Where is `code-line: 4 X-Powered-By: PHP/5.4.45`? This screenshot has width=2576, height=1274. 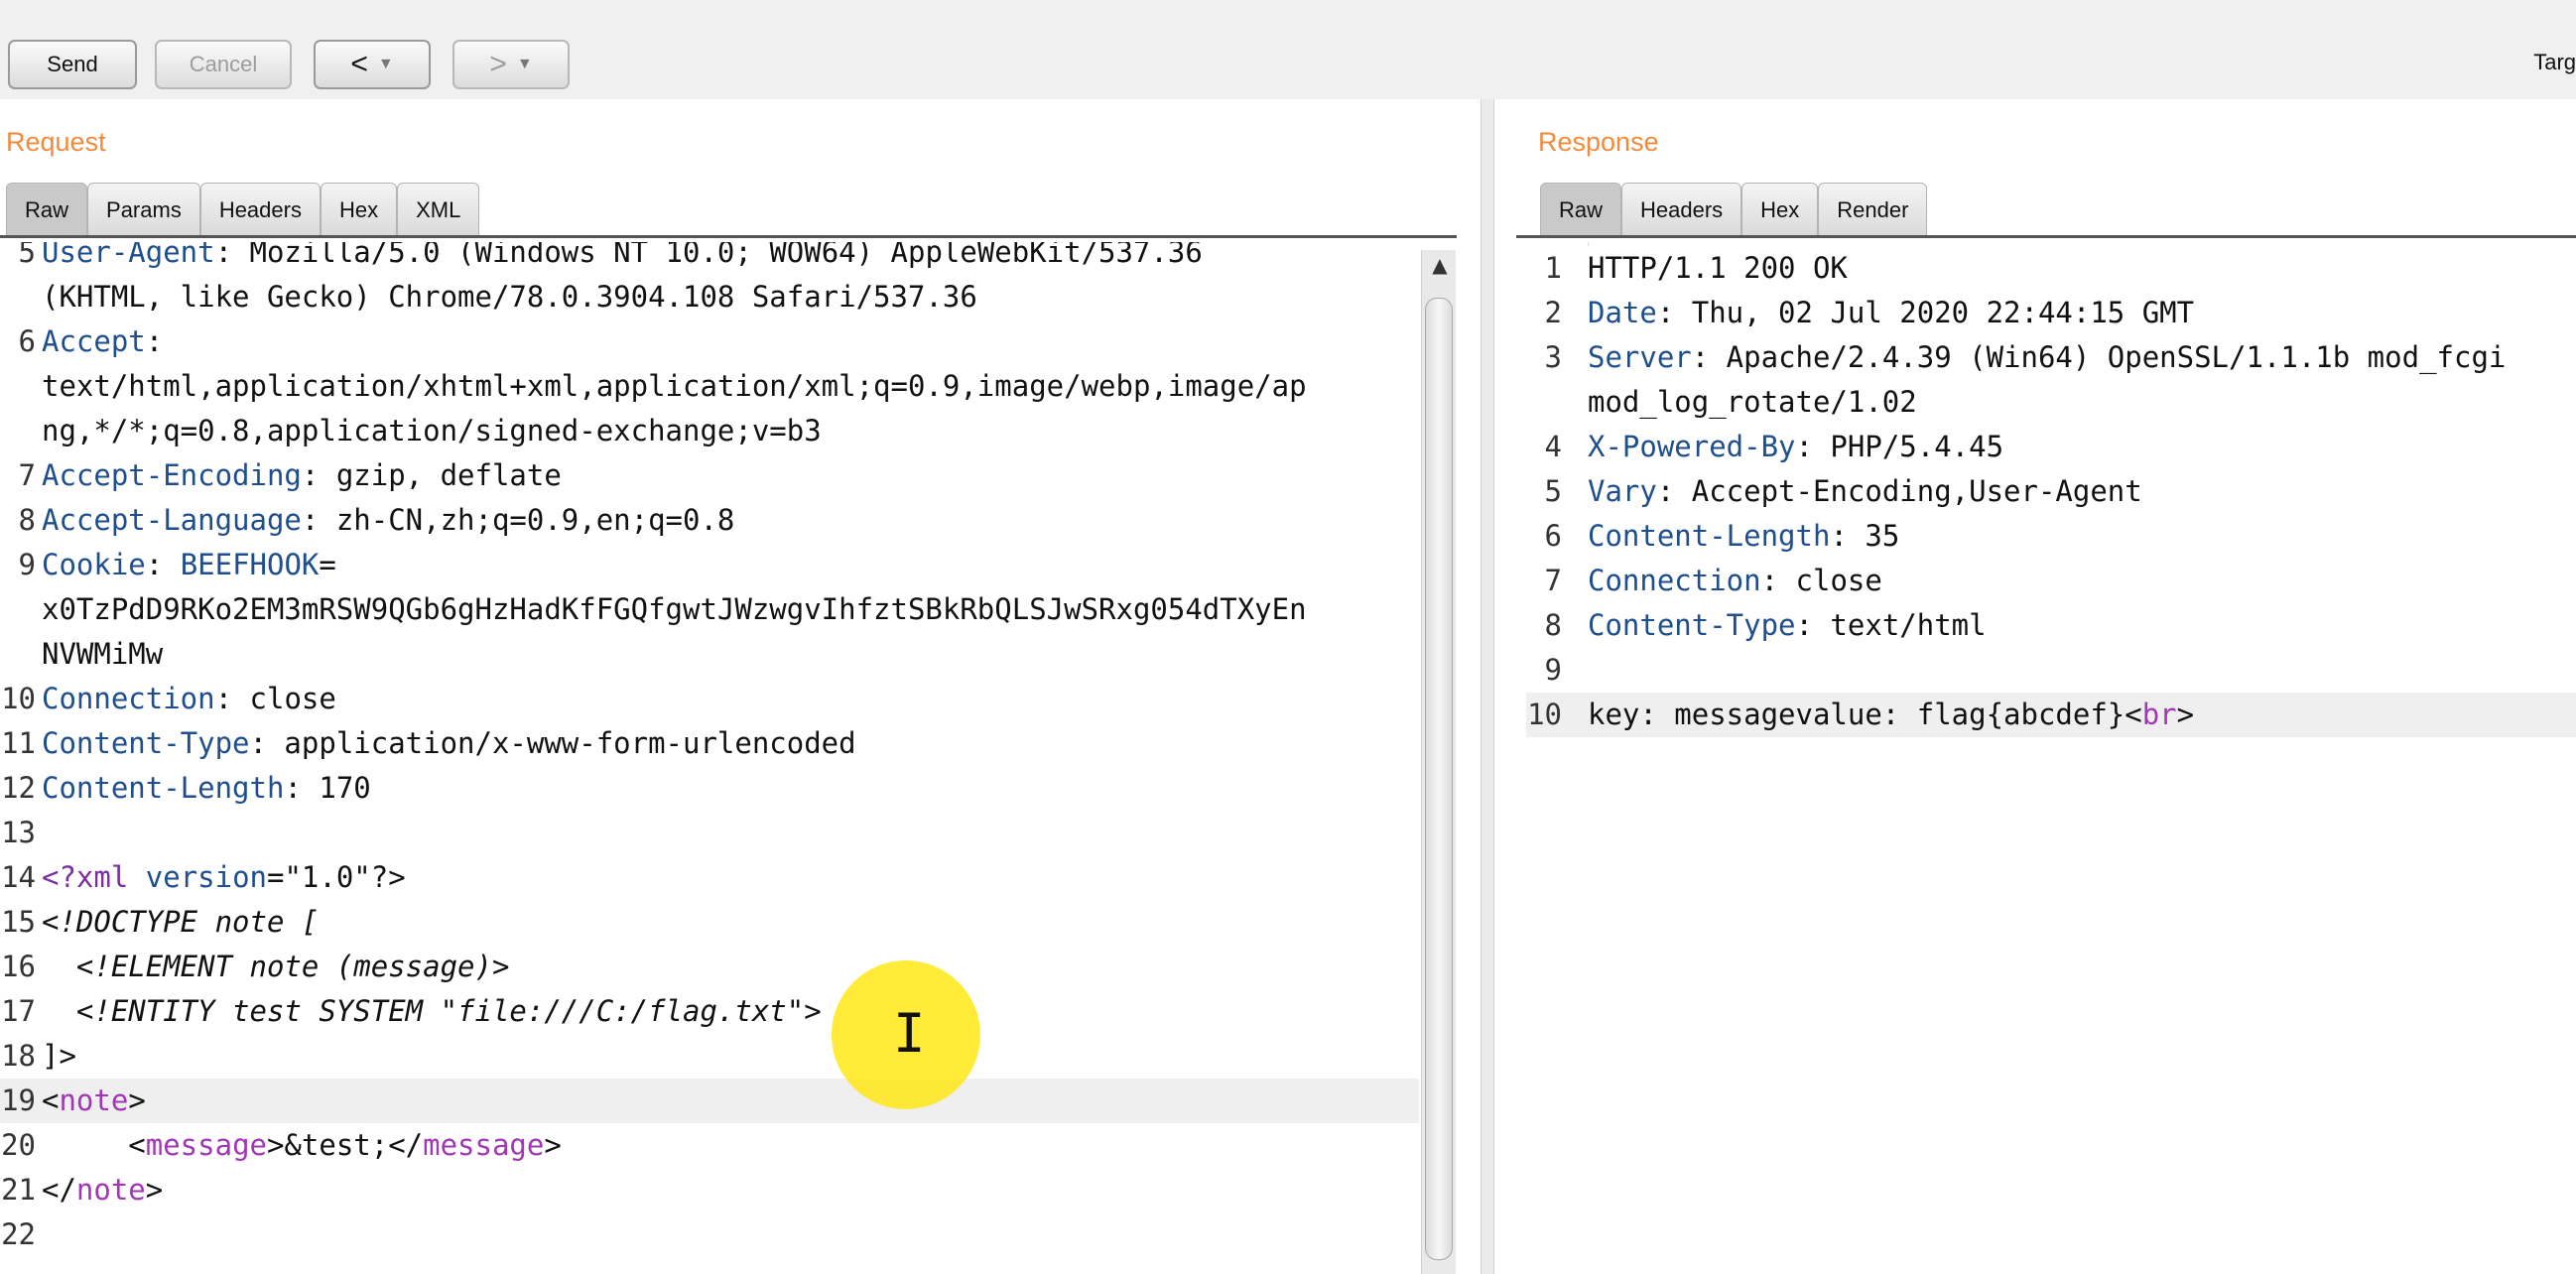
code-line: 4 X-Powered-By: PHP/5.4.45 is located at coordinates (1774, 446).